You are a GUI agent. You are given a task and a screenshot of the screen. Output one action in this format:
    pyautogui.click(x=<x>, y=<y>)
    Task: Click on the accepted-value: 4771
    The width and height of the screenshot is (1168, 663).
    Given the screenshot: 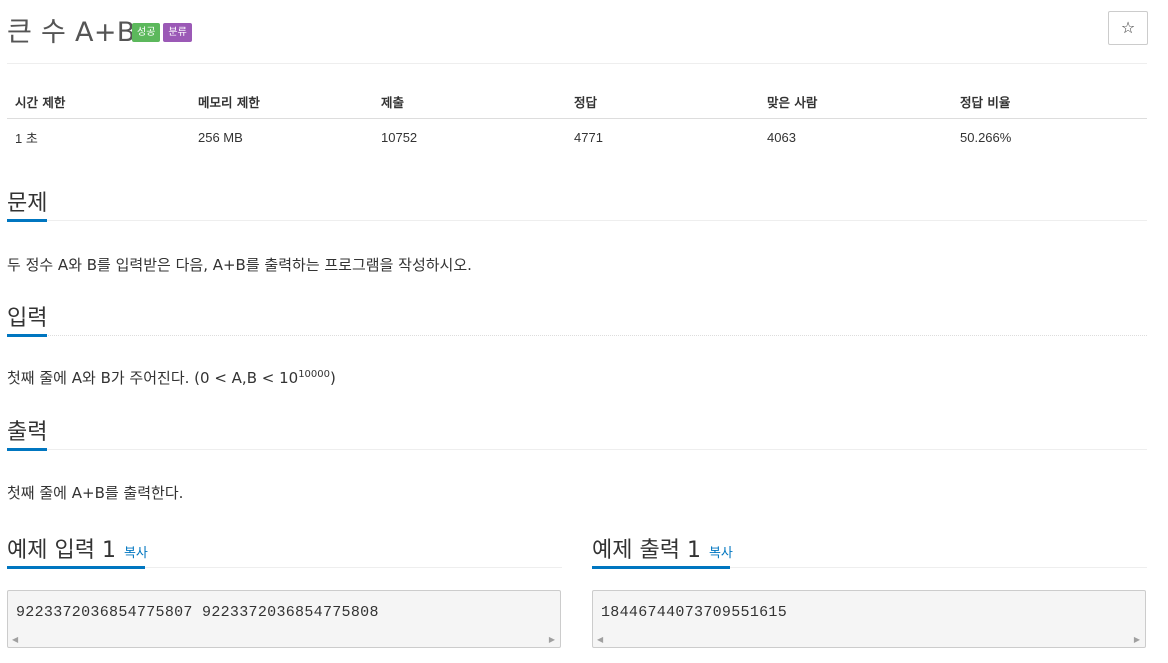 What is the action you would take?
    pyautogui.click(x=588, y=137)
    